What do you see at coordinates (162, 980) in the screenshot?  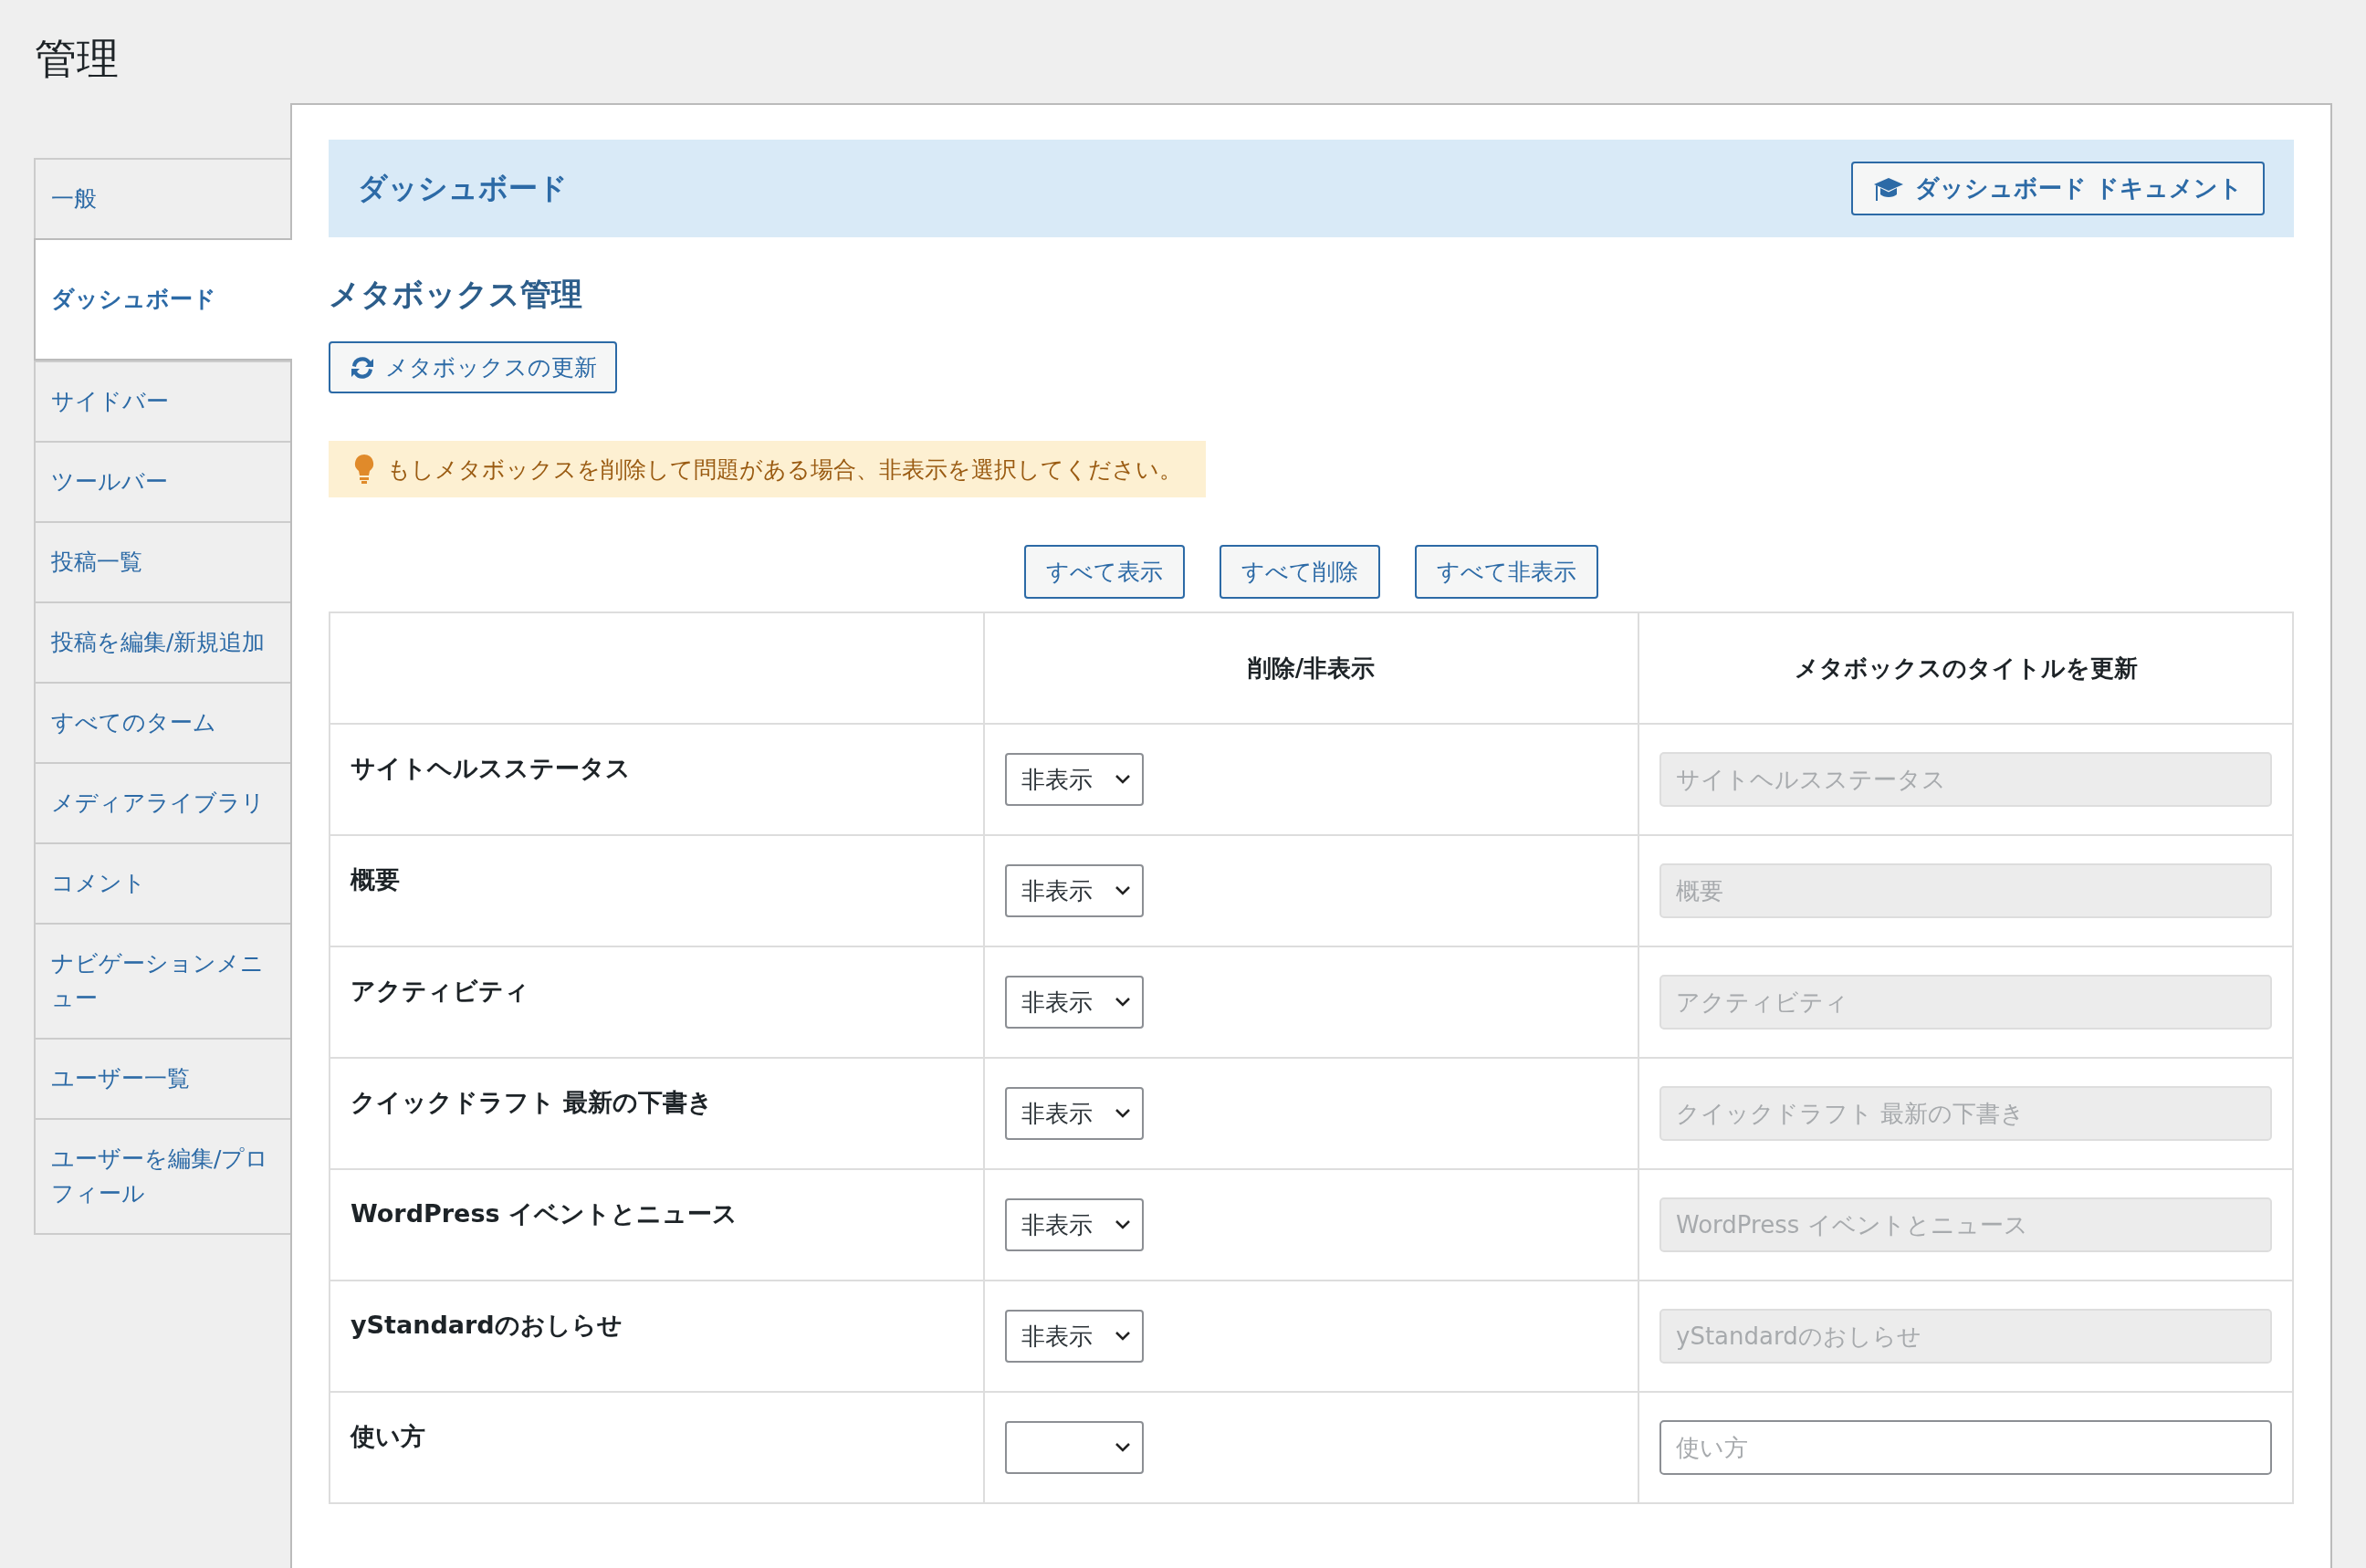 I see `sidebar-item: ナビゲーションメニュー` at bounding box center [162, 980].